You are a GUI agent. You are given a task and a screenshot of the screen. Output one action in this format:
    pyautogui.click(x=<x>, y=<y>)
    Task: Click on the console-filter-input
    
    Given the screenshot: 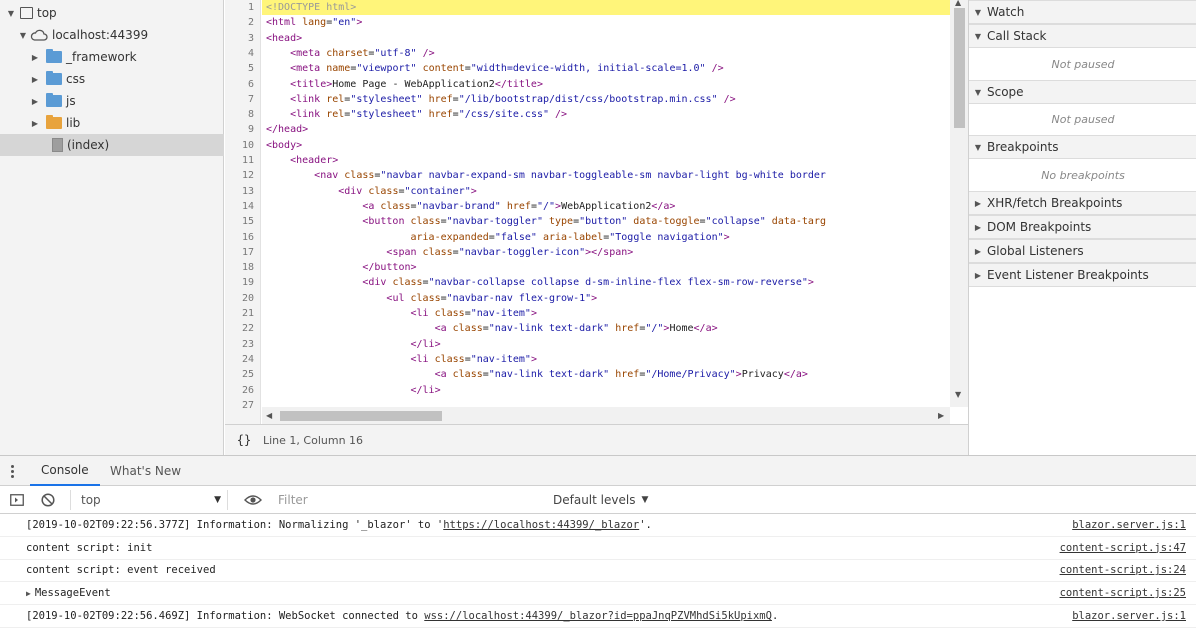 What is the action you would take?
    pyautogui.click(x=408, y=500)
    